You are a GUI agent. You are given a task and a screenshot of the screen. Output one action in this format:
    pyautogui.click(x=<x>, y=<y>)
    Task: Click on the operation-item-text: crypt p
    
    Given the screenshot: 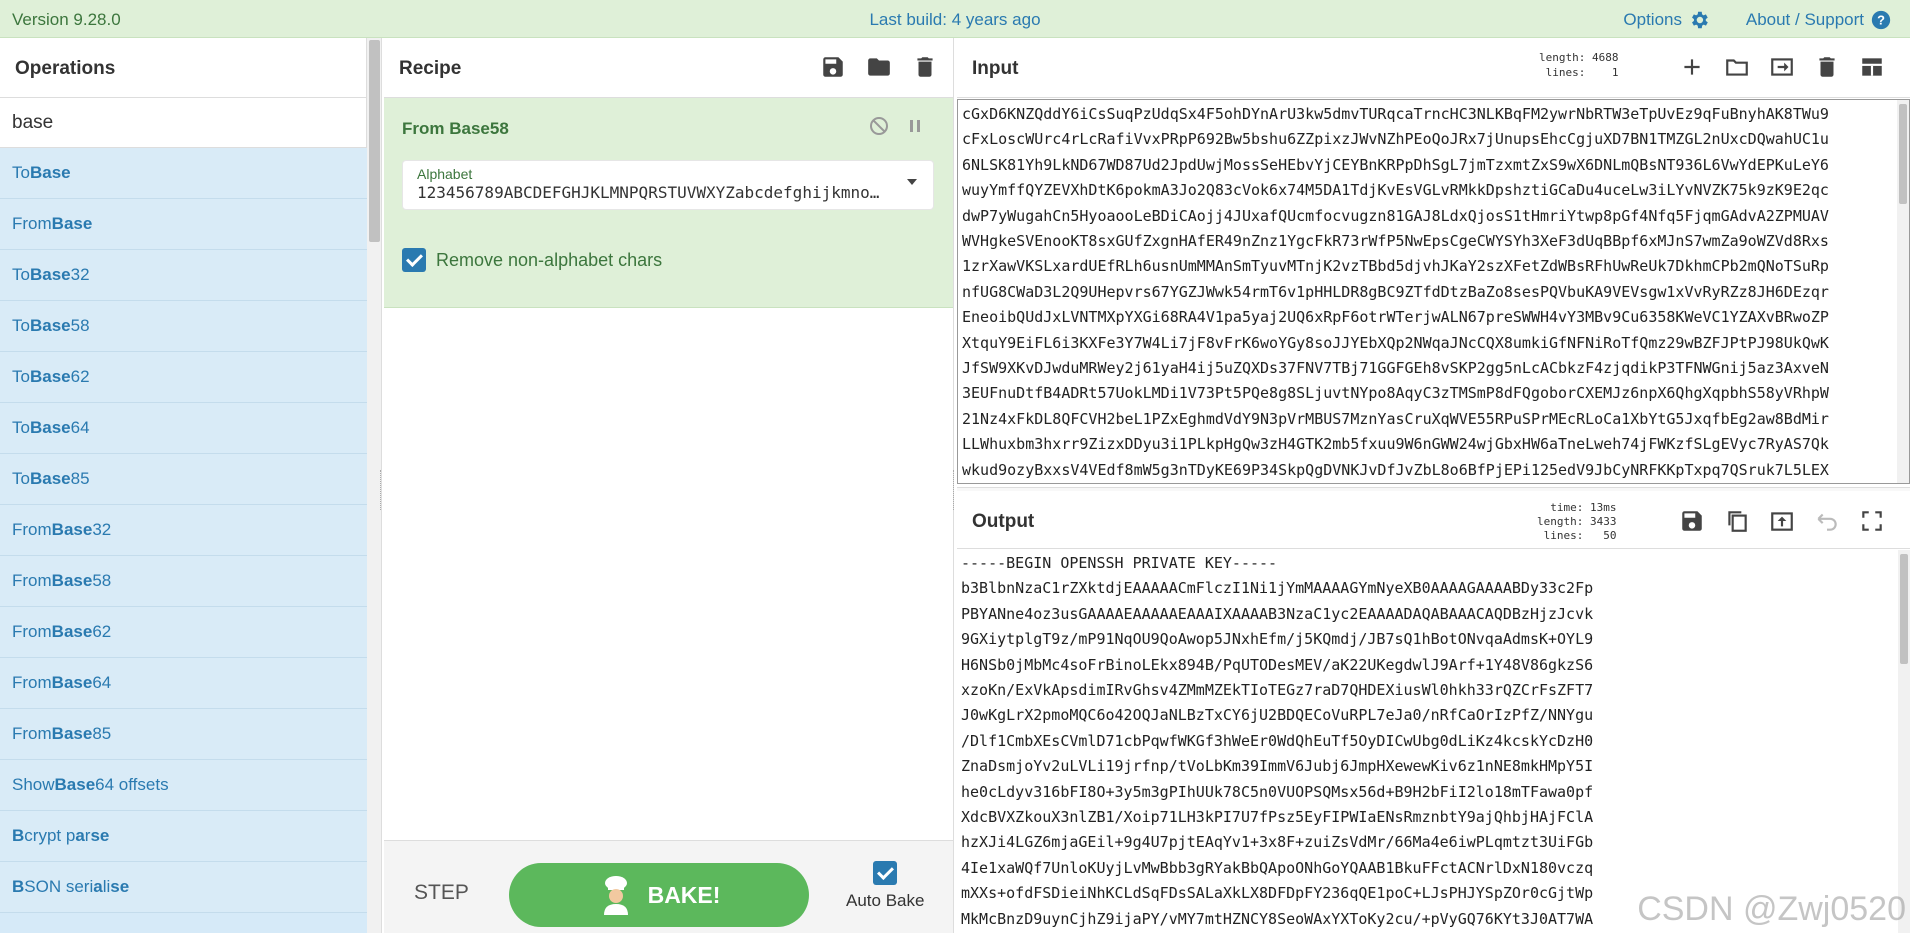 What is the action you would take?
    pyautogui.click(x=50, y=835)
    